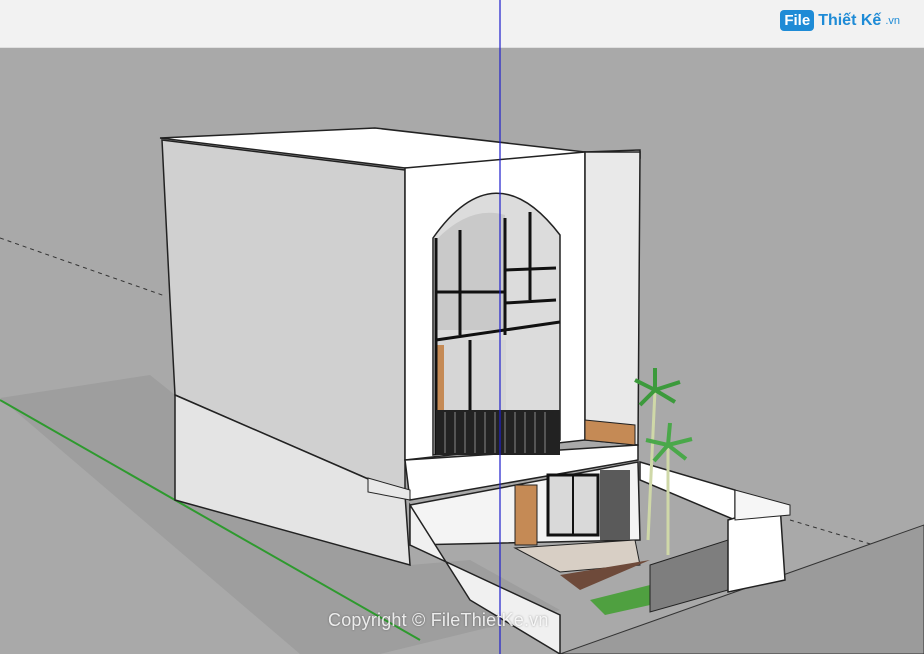 This screenshot has height=654, width=924. I want to click on site-logo: File Thiết Kế .vn, so click(840, 20).